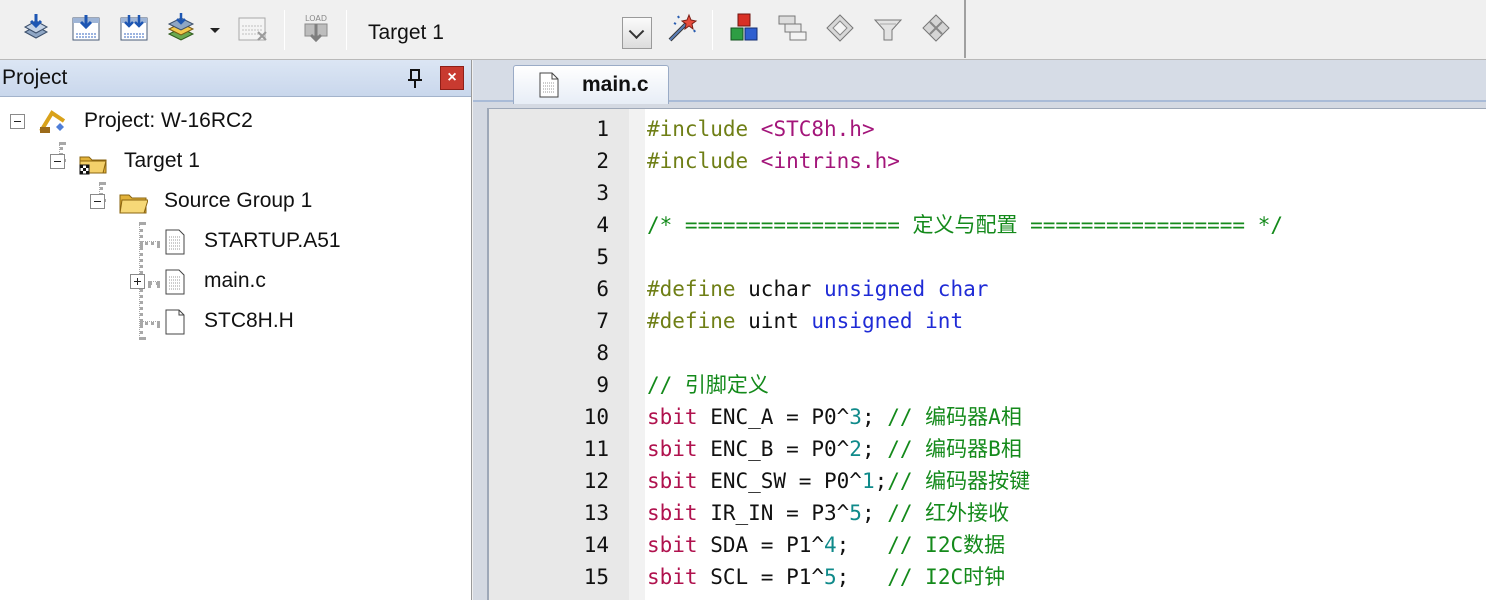  What do you see at coordinates (602, 353) in the screenshot?
I see `line-number: 8` at bounding box center [602, 353].